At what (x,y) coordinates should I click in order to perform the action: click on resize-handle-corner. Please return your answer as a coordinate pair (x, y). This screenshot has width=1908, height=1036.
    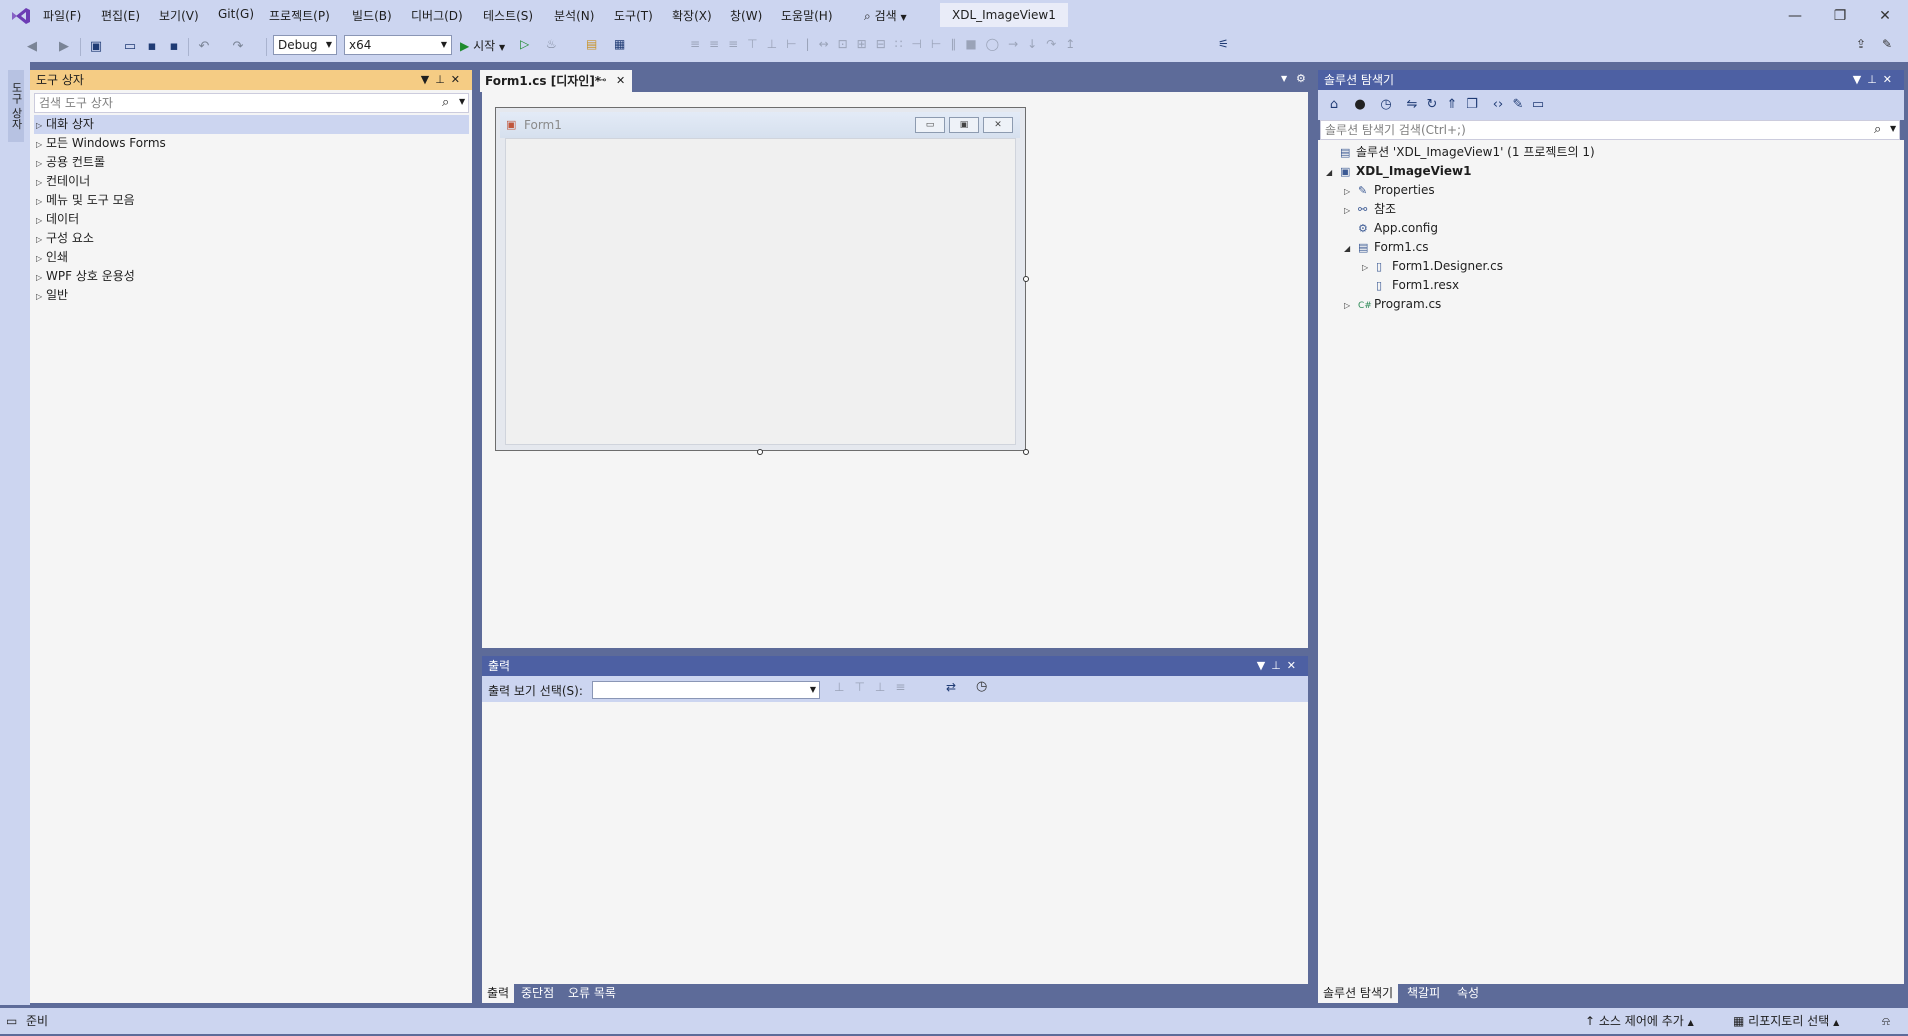
    Looking at the image, I should click on (1026, 452).